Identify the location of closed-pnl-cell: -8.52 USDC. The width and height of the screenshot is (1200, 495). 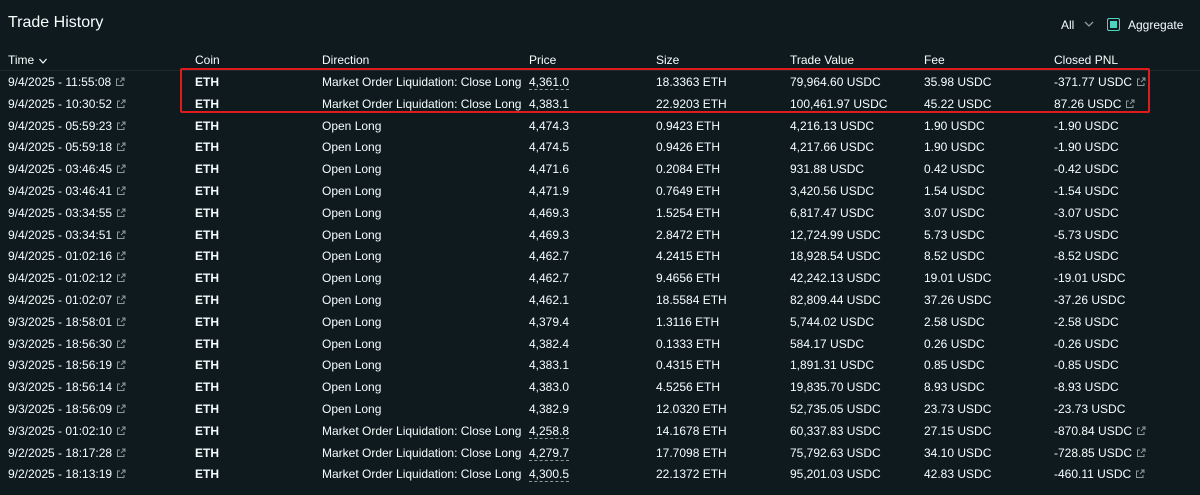
(1086, 256).